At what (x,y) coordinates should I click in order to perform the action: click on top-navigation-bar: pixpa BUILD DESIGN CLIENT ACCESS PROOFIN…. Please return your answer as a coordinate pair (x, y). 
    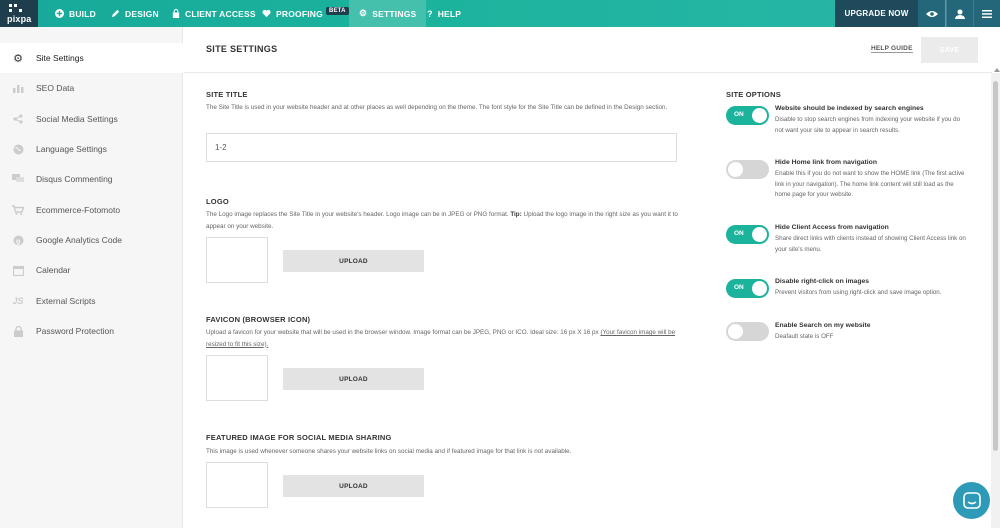
    Looking at the image, I should click on (500, 13).